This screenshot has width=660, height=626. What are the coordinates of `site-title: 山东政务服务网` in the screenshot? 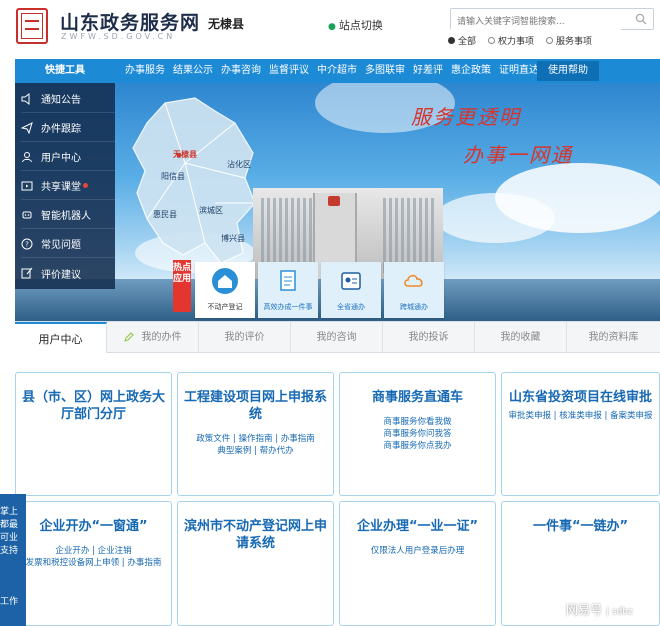 It's located at (130, 21).